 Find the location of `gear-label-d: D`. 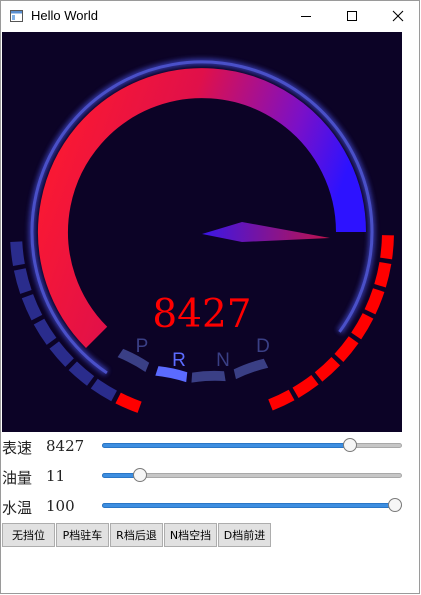

gear-label-d: D is located at coordinates (263, 346).